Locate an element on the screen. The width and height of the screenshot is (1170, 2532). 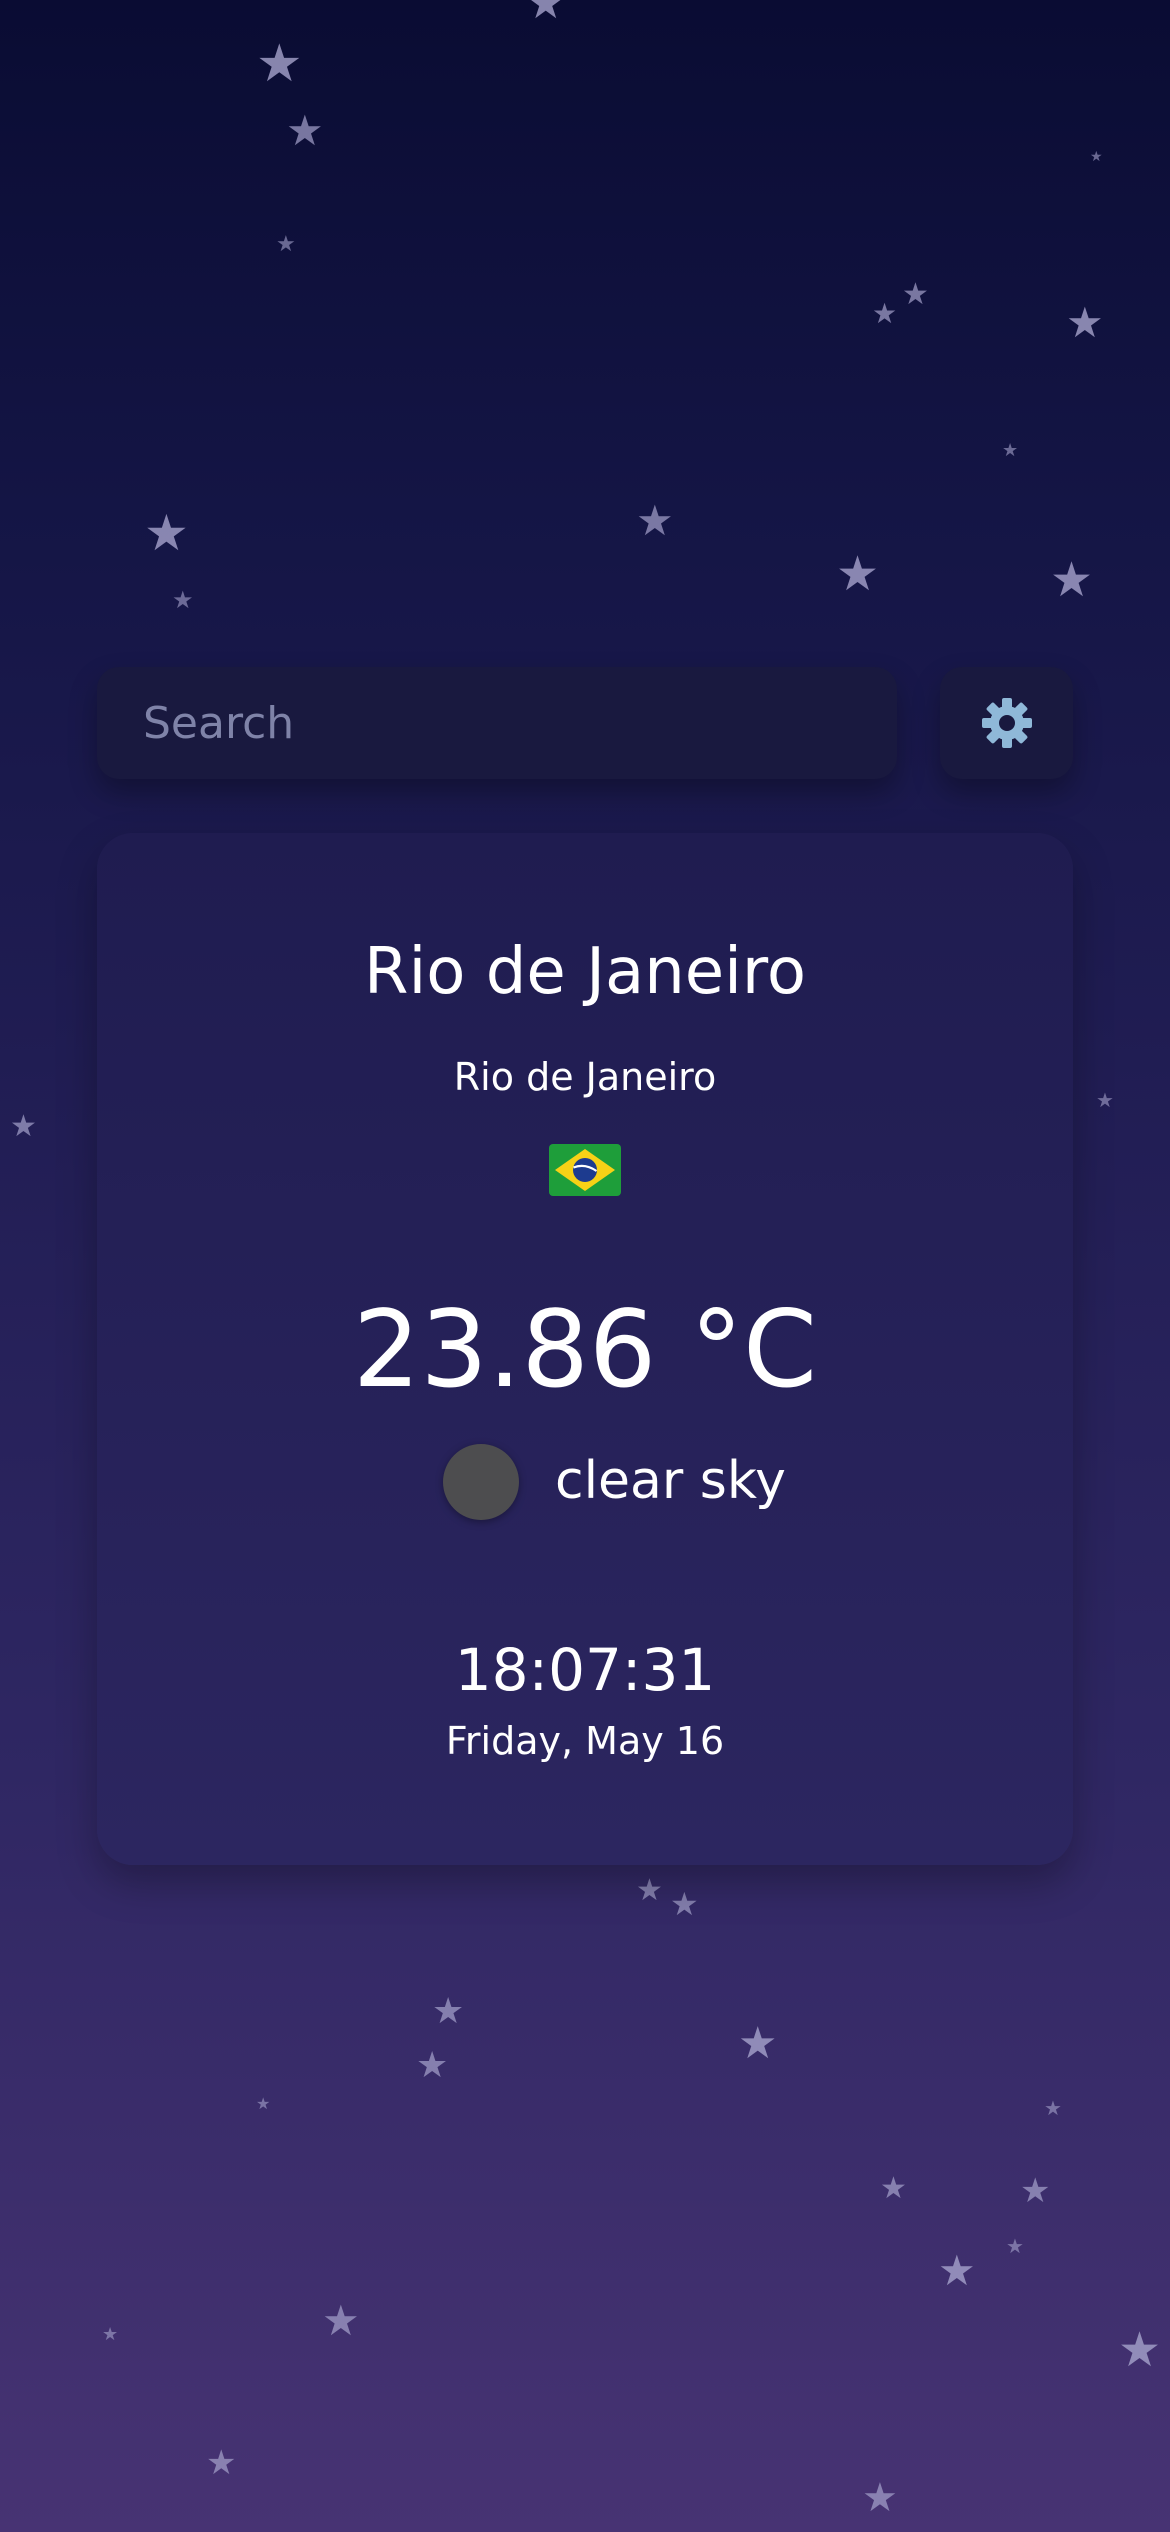
search-input is located at coordinates (497, 723).